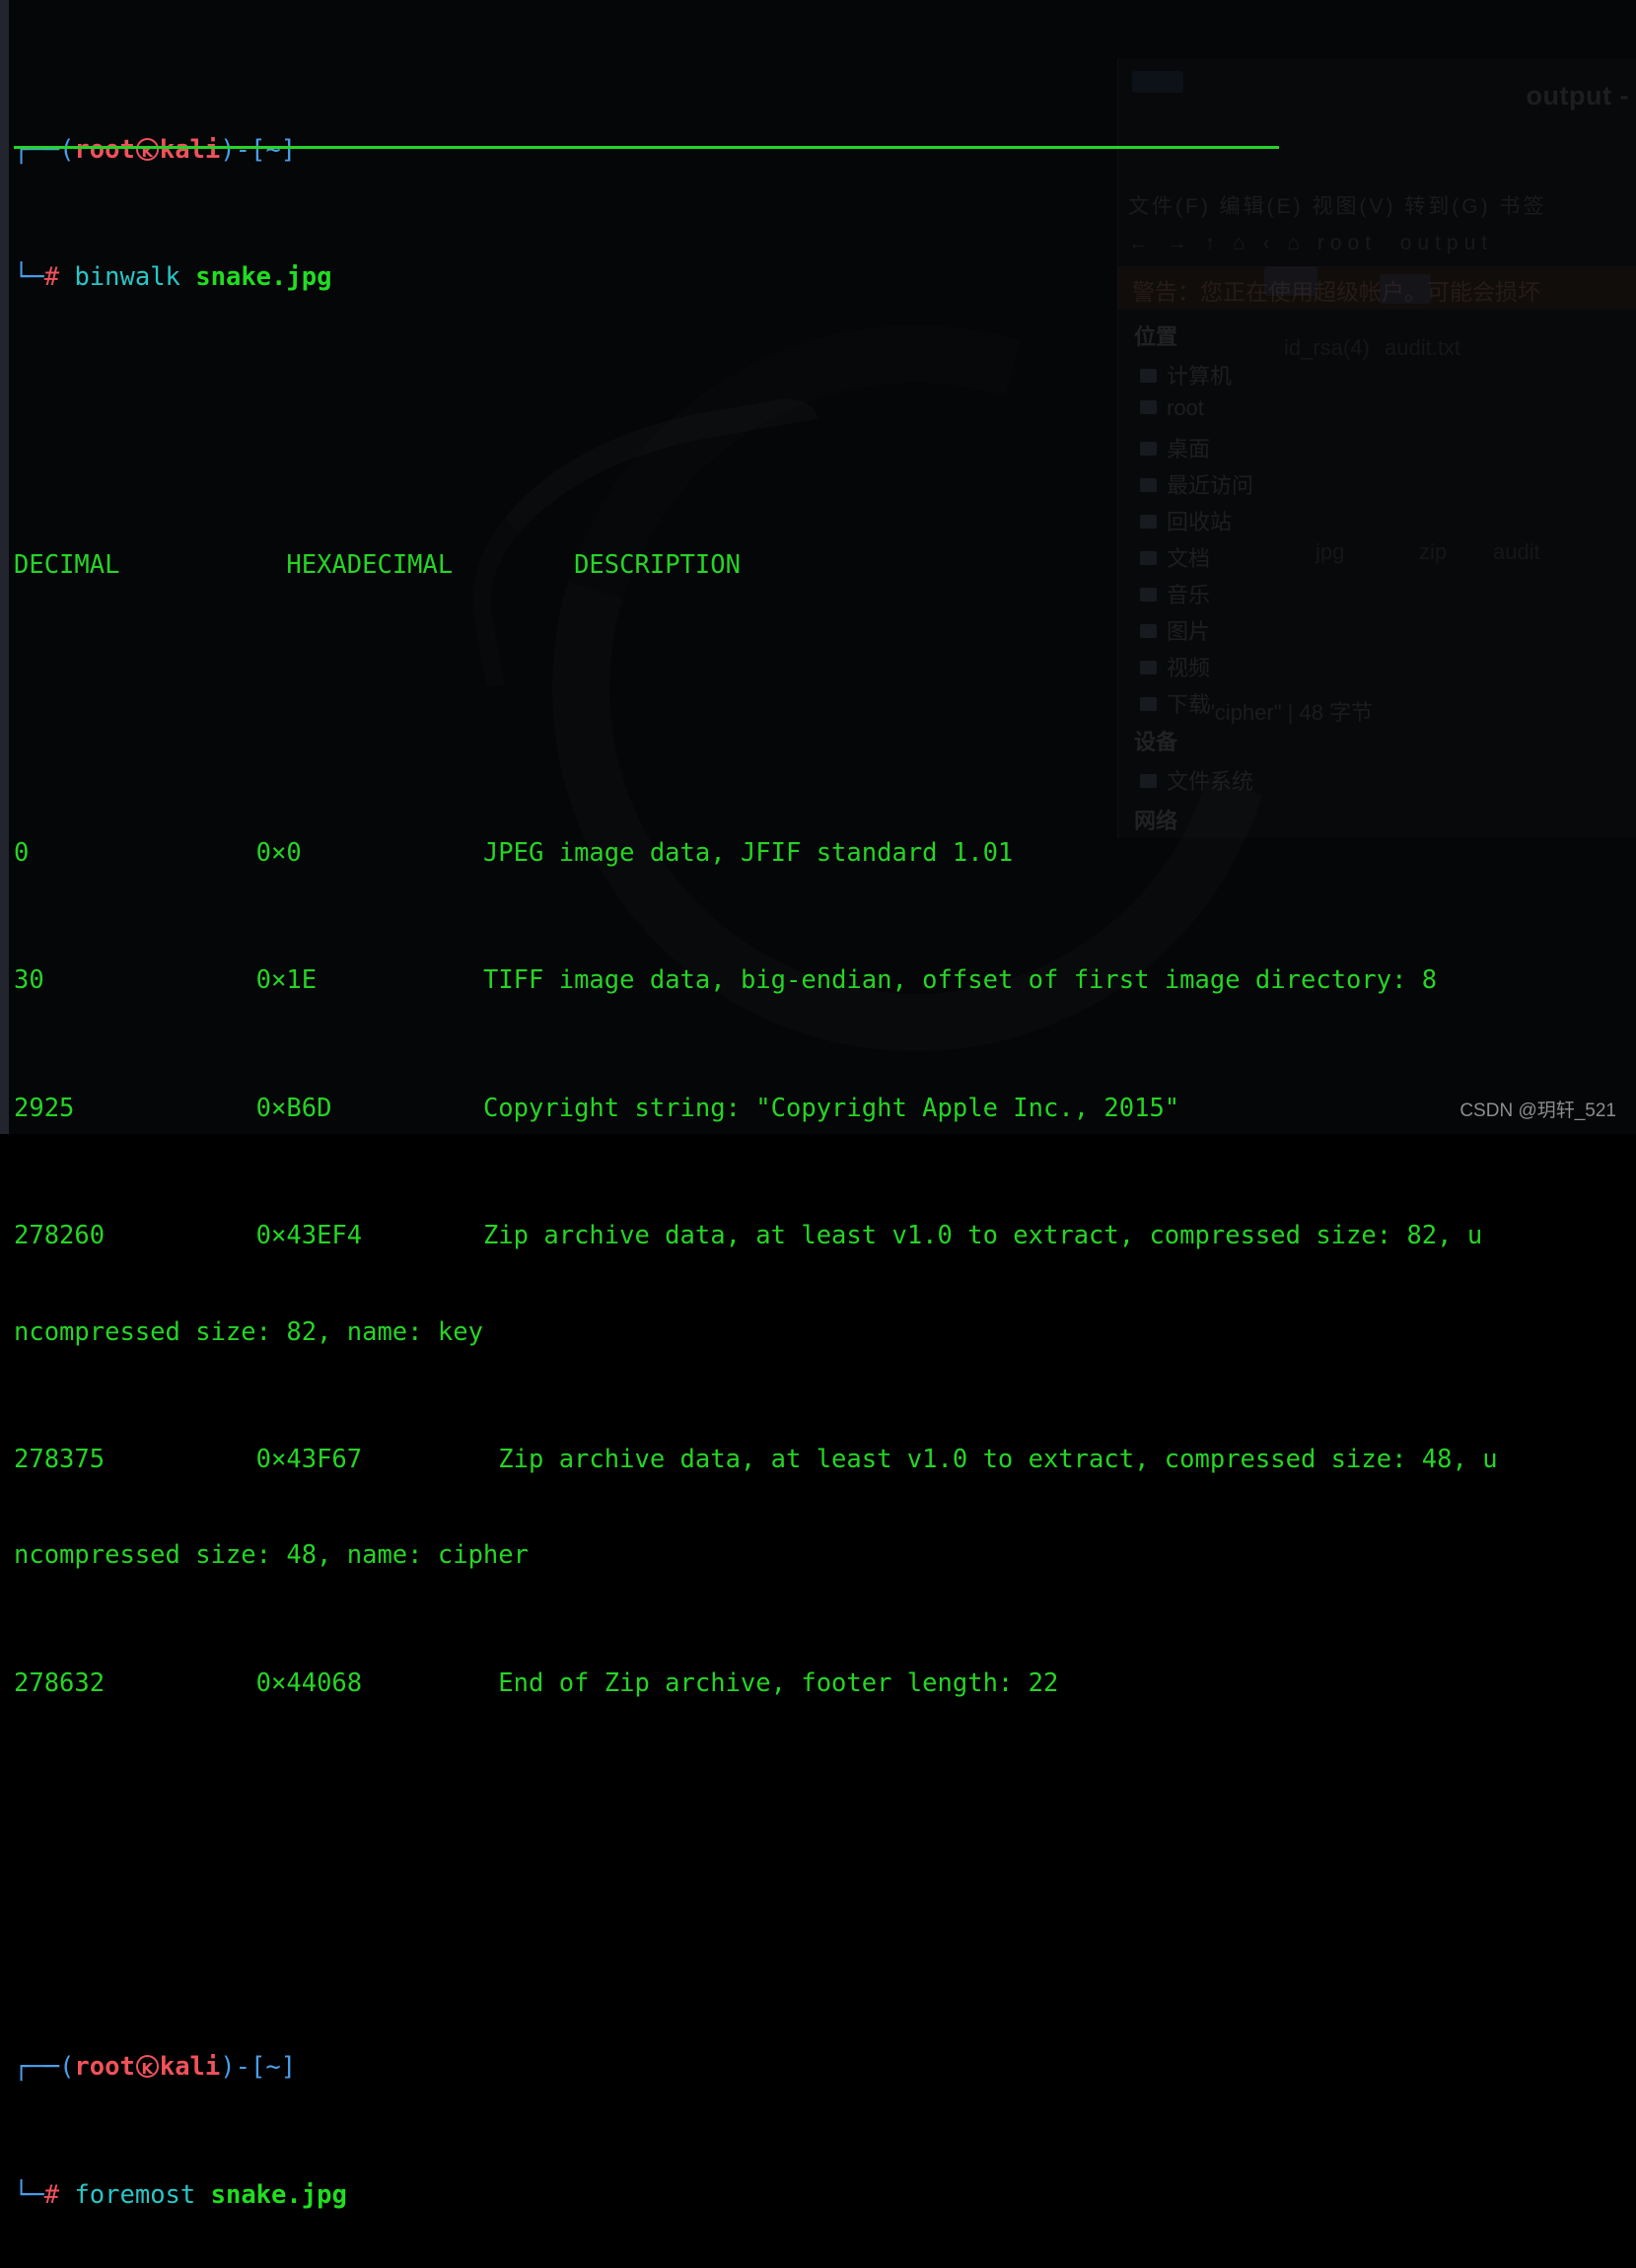 This screenshot has width=1636, height=2268. What do you see at coordinates (309, 1460) in the screenshot?
I see `binwalk-row-hex: 0×43F67` at bounding box center [309, 1460].